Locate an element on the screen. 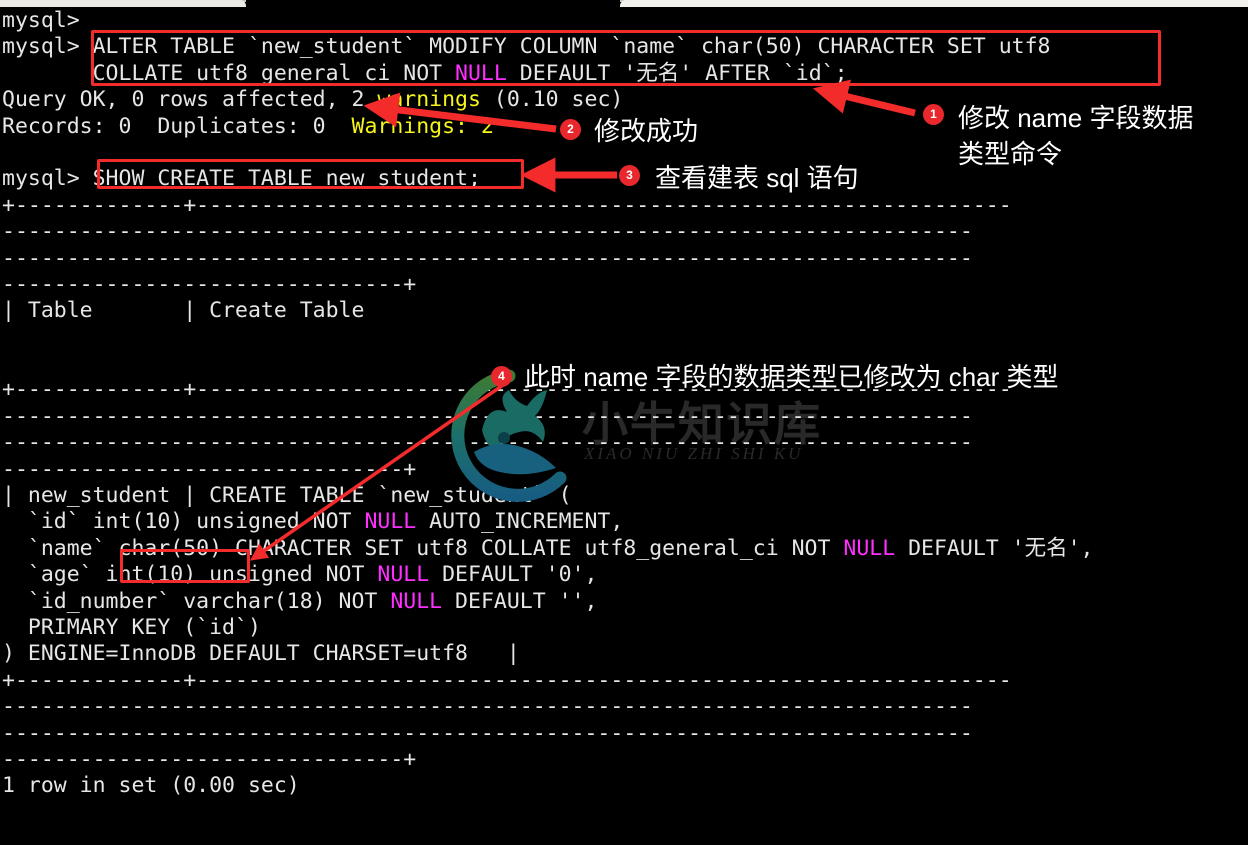 This screenshot has width=1248, height=845. annotation-badge-3: 3 is located at coordinates (629, 175).